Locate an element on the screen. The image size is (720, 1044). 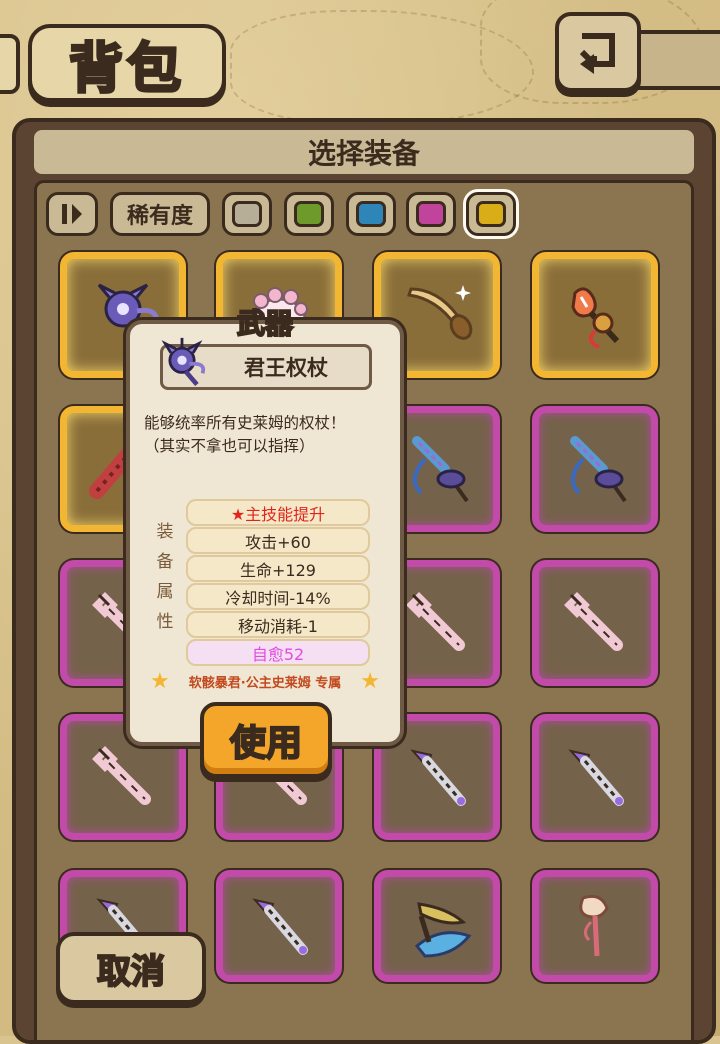
shell-staff-icon is located at coordinates (594, 925).